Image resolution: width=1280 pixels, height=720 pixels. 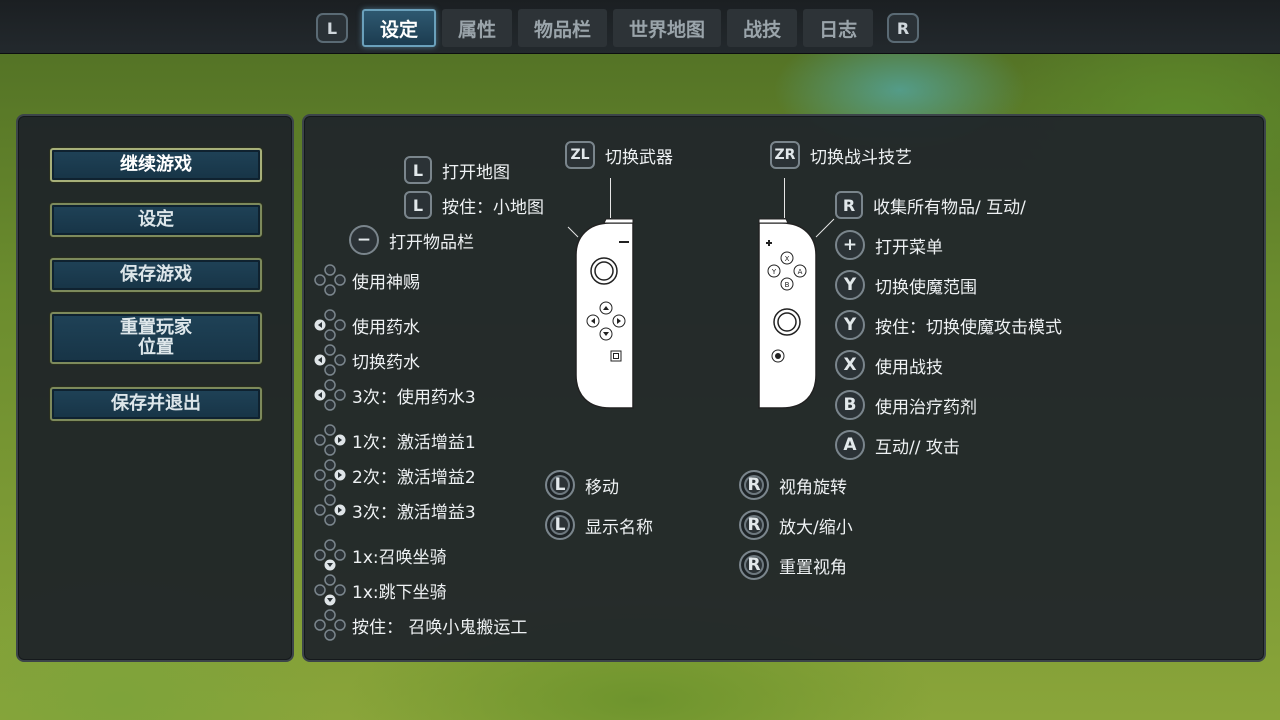 I want to click on tab-settings: 设定, so click(x=399, y=28).